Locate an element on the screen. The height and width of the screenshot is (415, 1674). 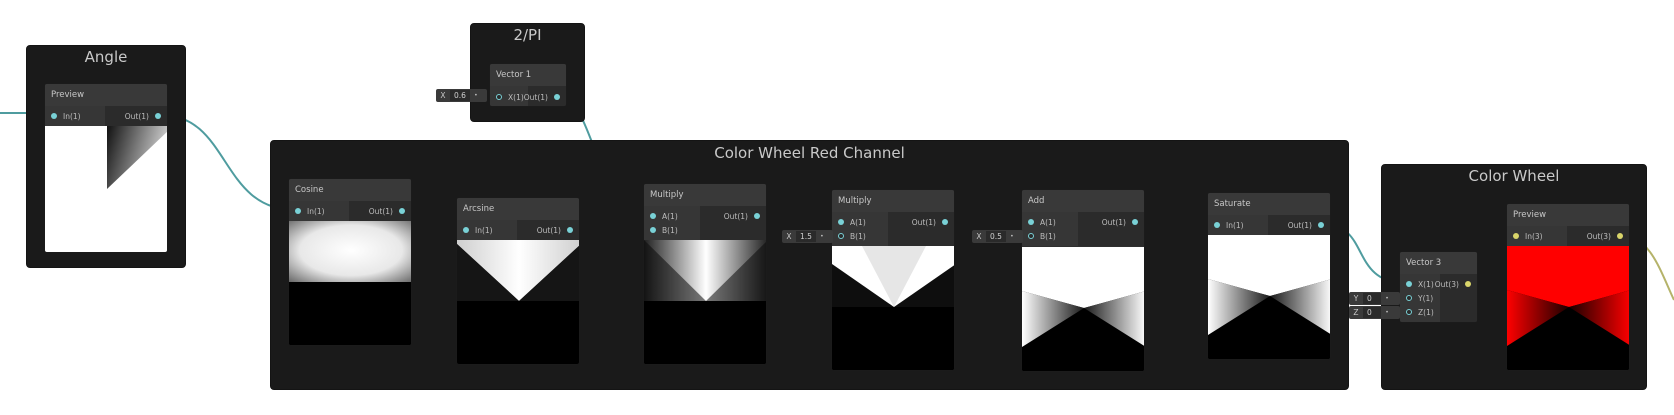
node-vector1: Vector 1 X(1) Out(1) is located at coordinates (528, 85).